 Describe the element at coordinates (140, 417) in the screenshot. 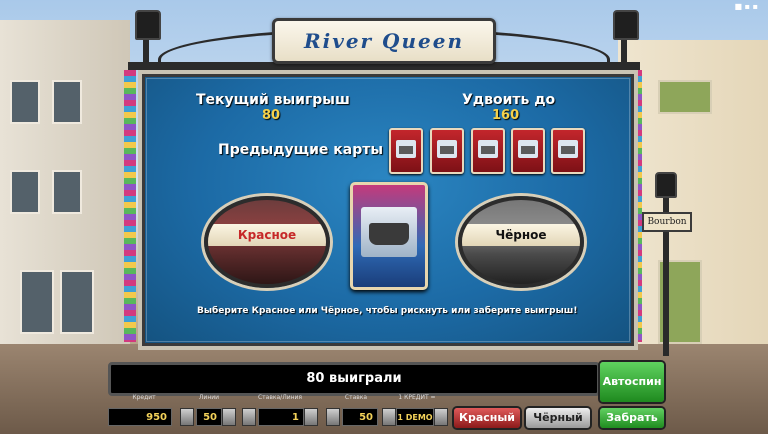

I see `credit-value: 950` at that location.